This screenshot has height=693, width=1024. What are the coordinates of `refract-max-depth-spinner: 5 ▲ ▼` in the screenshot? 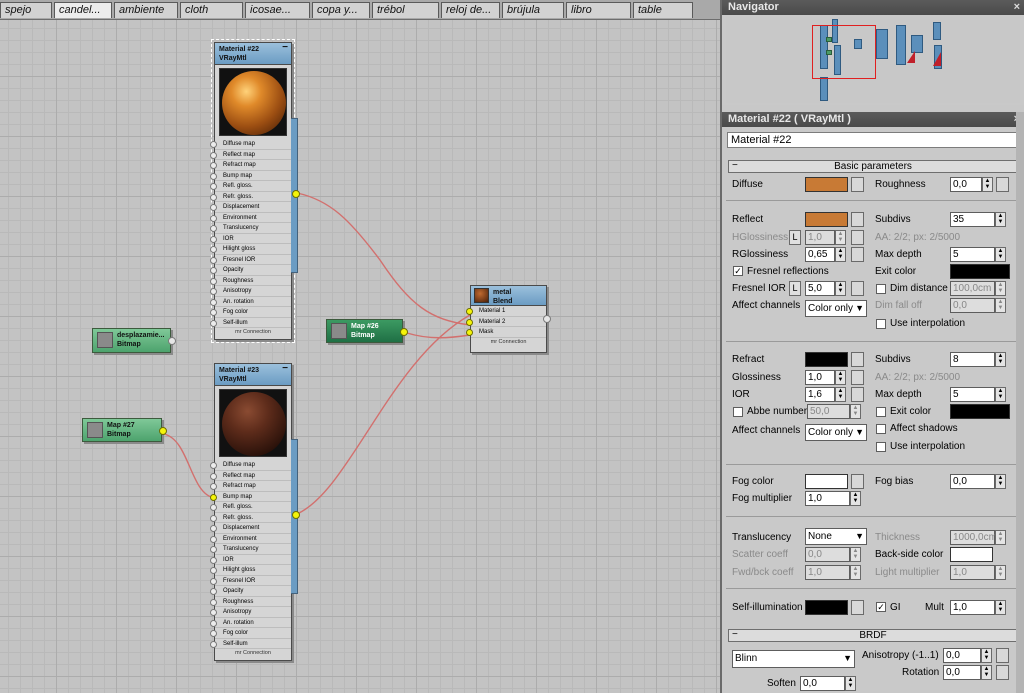 It's located at (978, 394).